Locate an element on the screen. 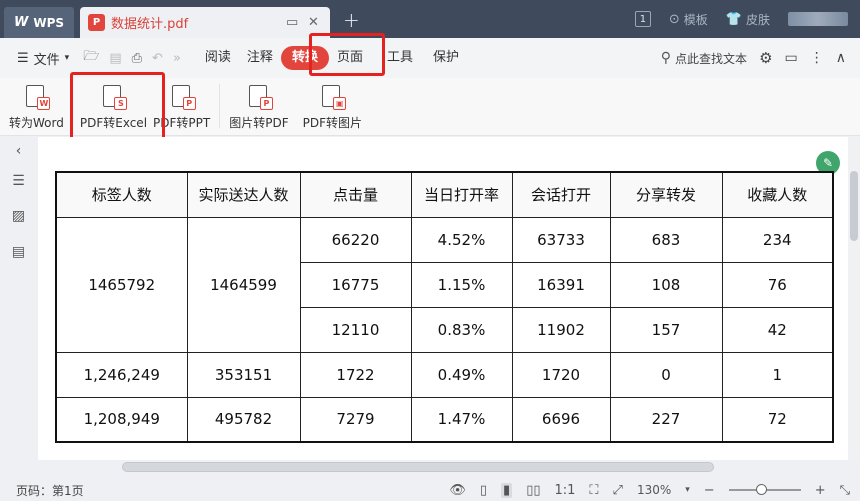 This screenshot has height=501, width=860. table-cell: 7279 is located at coordinates (355, 419).